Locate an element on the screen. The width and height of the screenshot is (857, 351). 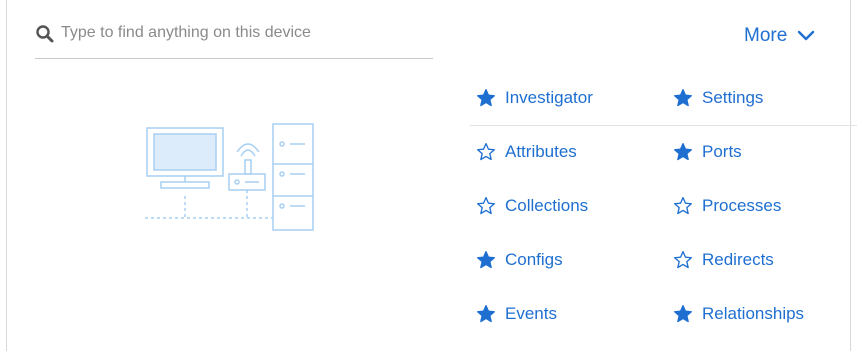
link-redirects: Redirects is located at coordinates (723, 260).